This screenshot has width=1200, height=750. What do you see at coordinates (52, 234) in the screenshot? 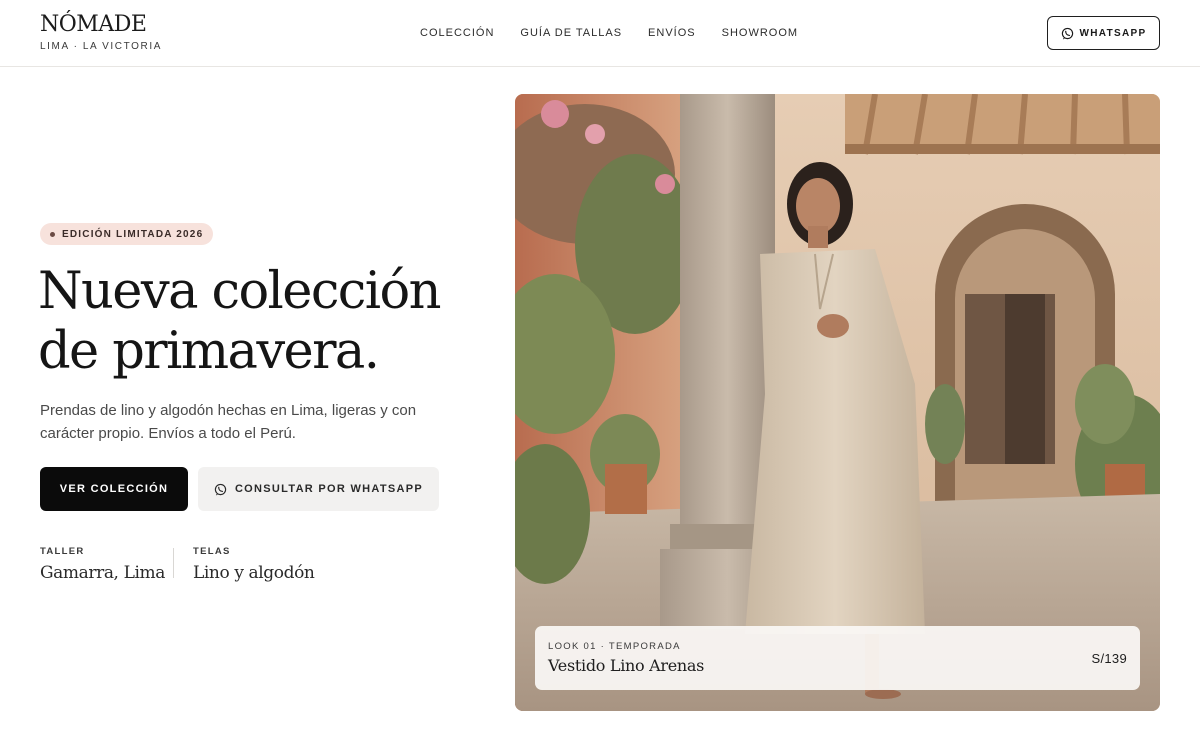
I see `badge-dot` at bounding box center [52, 234].